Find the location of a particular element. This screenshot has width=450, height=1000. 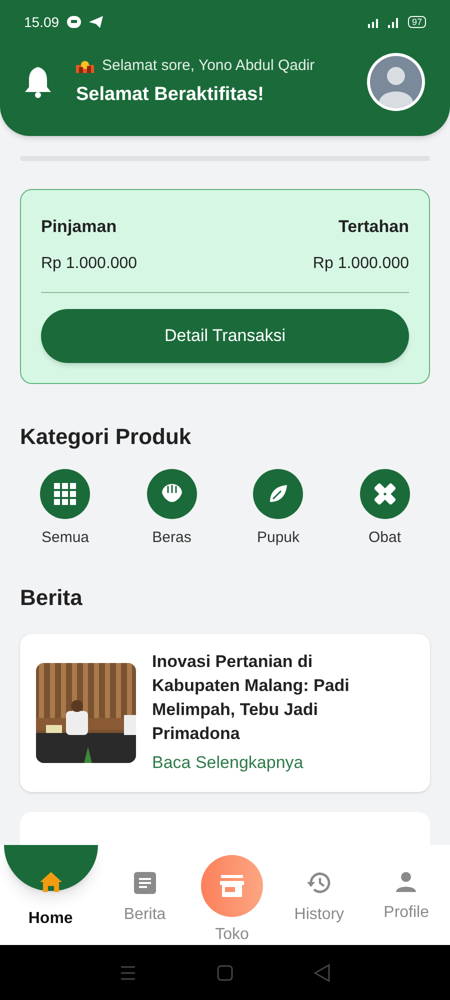

category-button: Obat is located at coordinates (384, 508).